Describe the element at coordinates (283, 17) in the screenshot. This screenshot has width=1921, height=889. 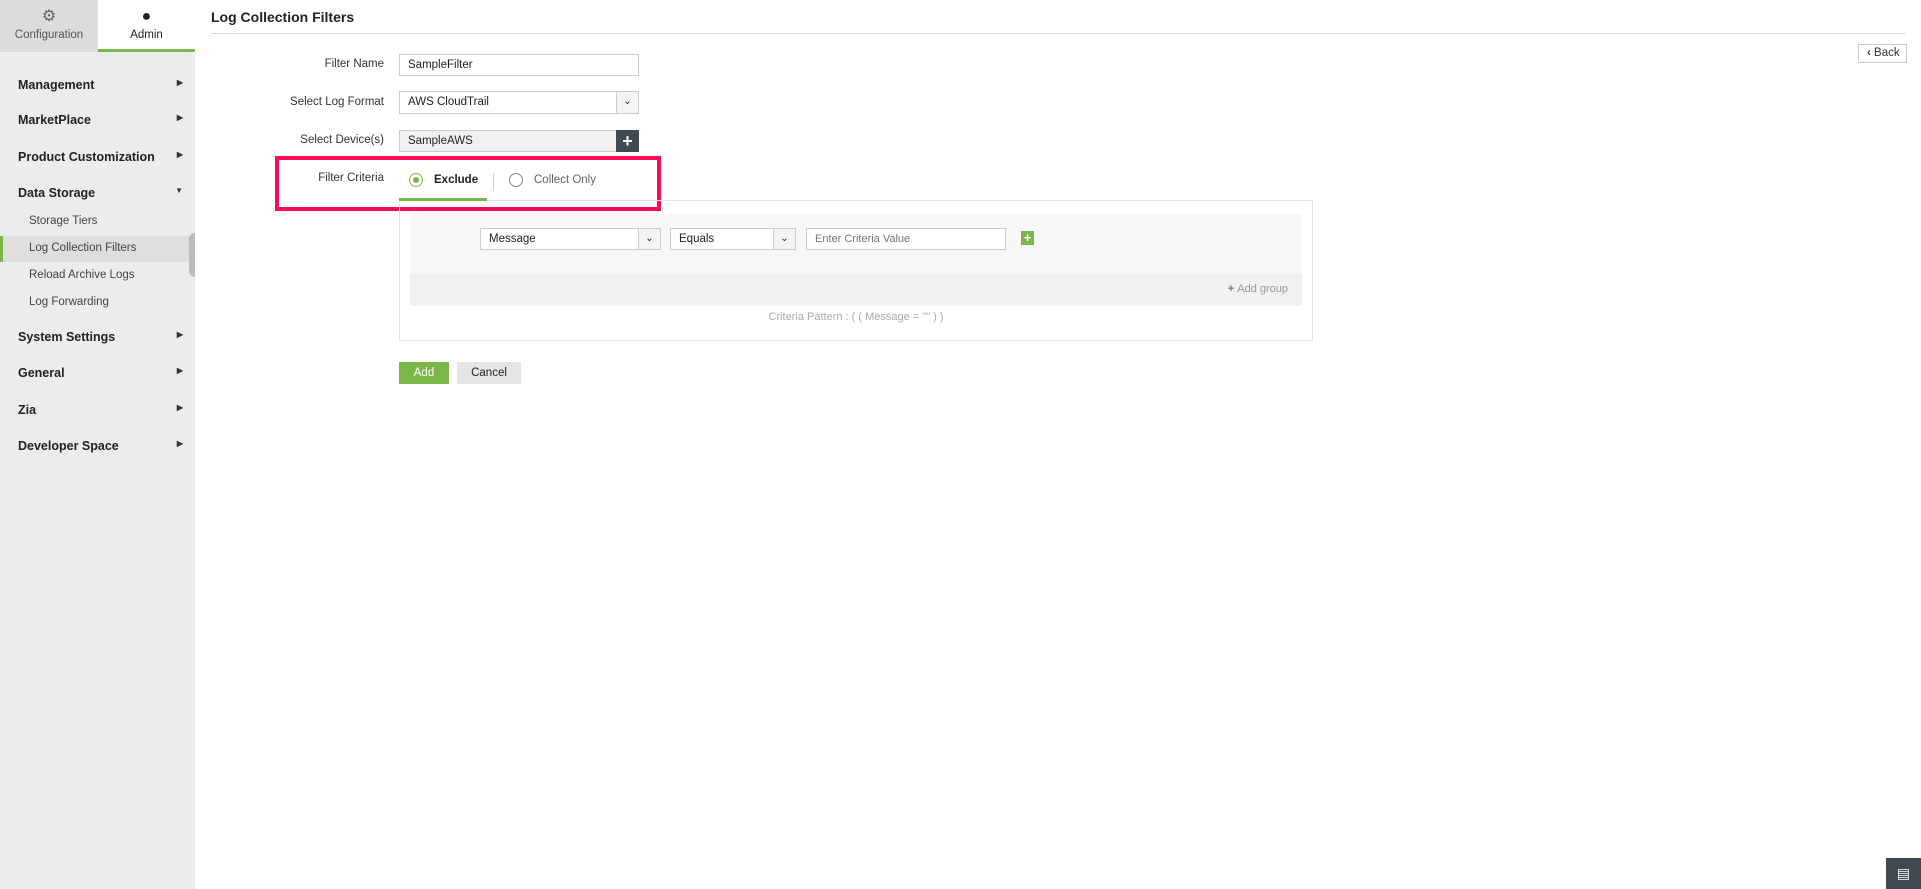
I see `page-title: Log Collection Filters` at that location.